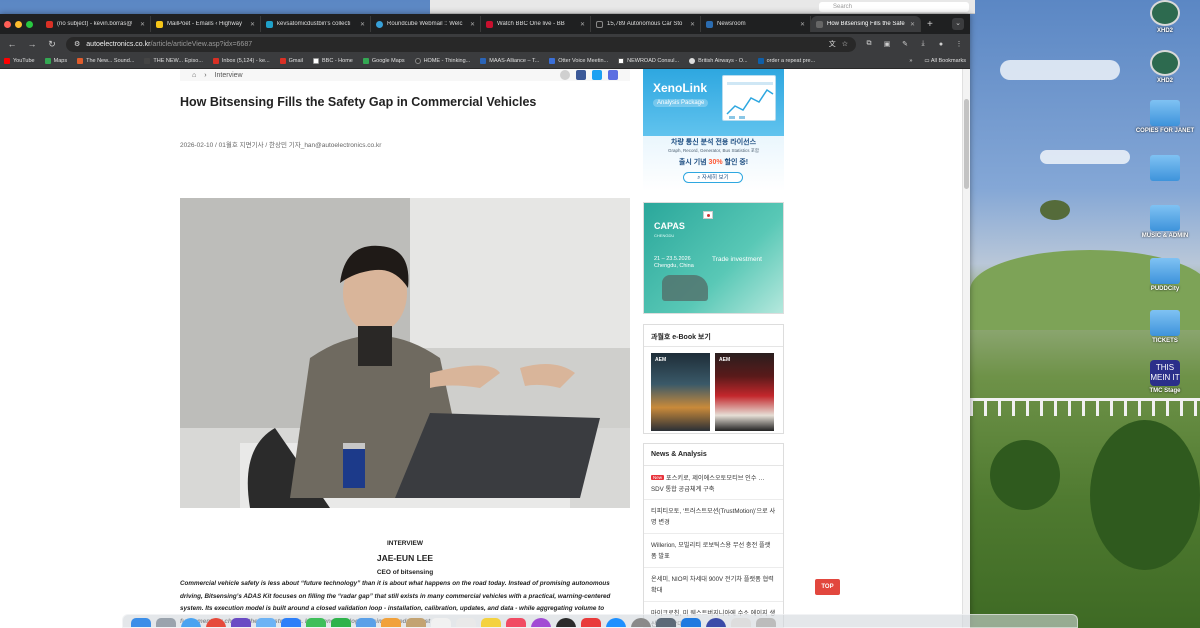  What do you see at coordinates (966, 348) in the screenshot?
I see `page-scrollbar` at bounding box center [966, 348].